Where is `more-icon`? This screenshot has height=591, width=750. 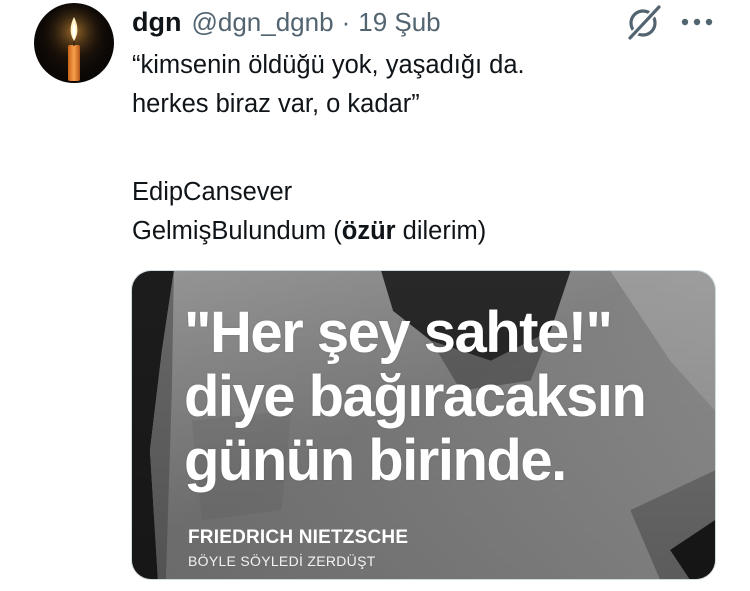 more-icon is located at coordinates (697, 22).